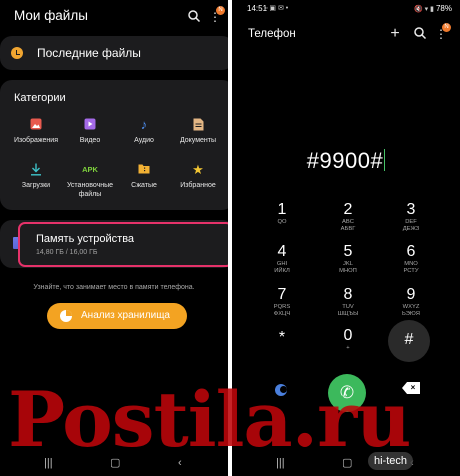 This screenshot has height=476, width=460. I want to click on analyze-storage-button: Анализ хранилища, so click(117, 316).